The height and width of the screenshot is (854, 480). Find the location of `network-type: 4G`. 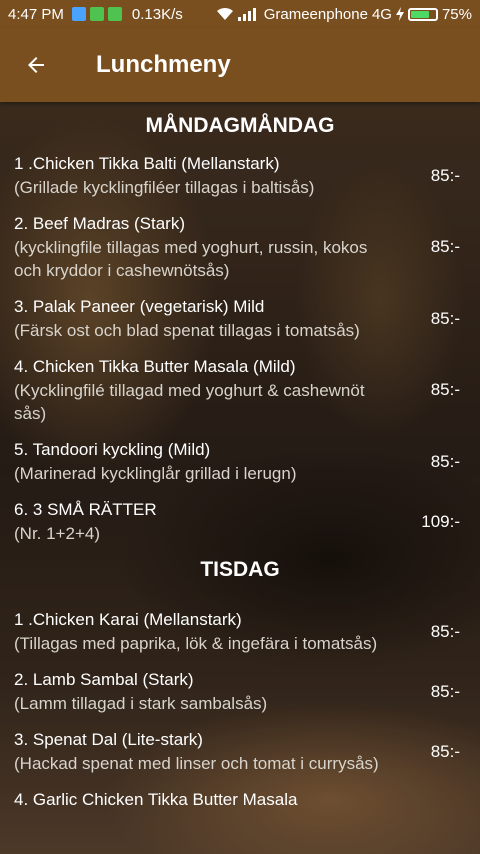

network-type: 4G is located at coordinates (381, 14).